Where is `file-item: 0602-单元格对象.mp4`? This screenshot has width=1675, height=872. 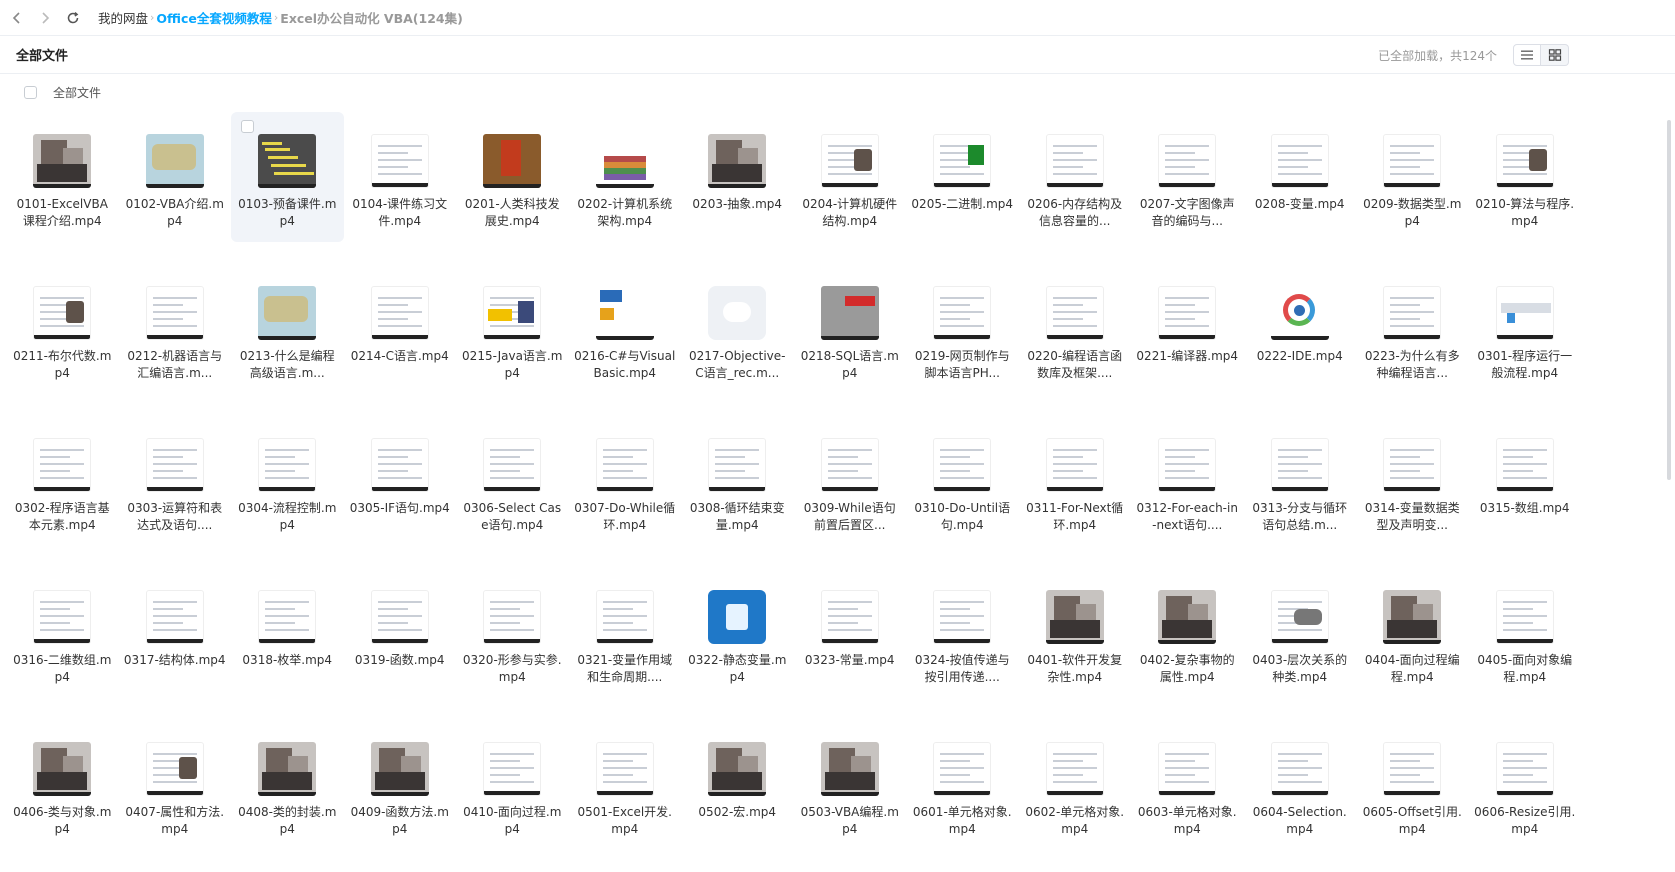 file-item: 0602-单元格对象.mp4 is located at coordinates (1075, 785).